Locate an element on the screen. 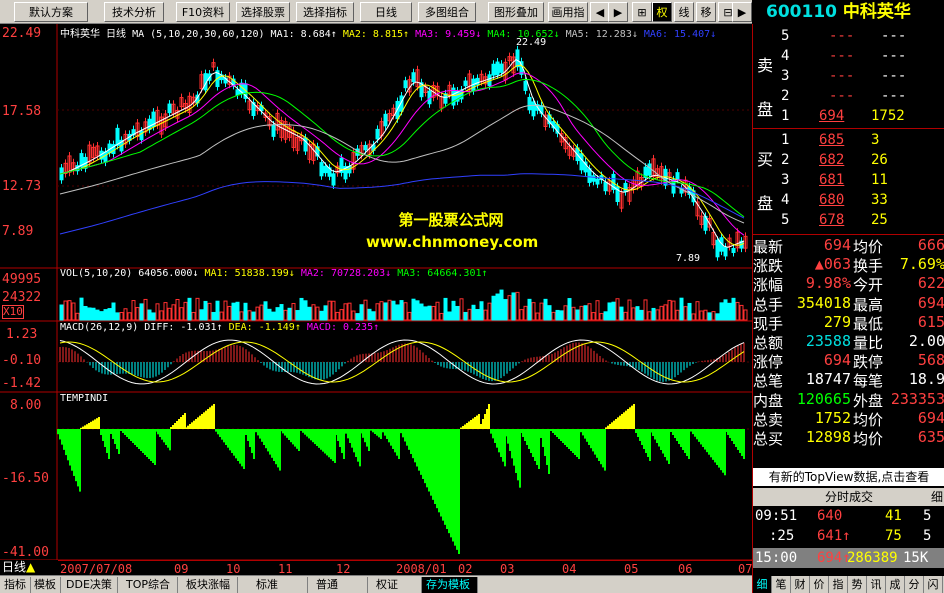 The width and height of the screenshot is (944, 593). move-button: 移 is located at coordinates (706, 12).